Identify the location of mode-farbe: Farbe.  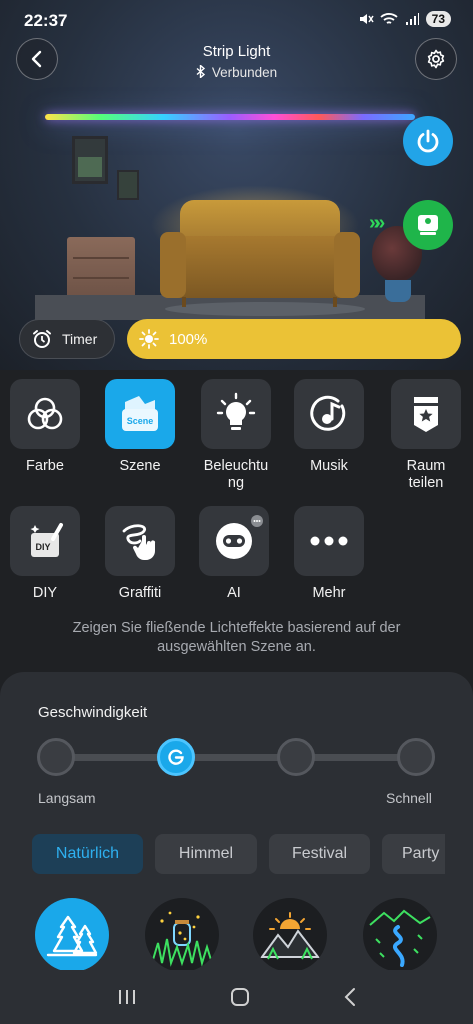
(45, 427).